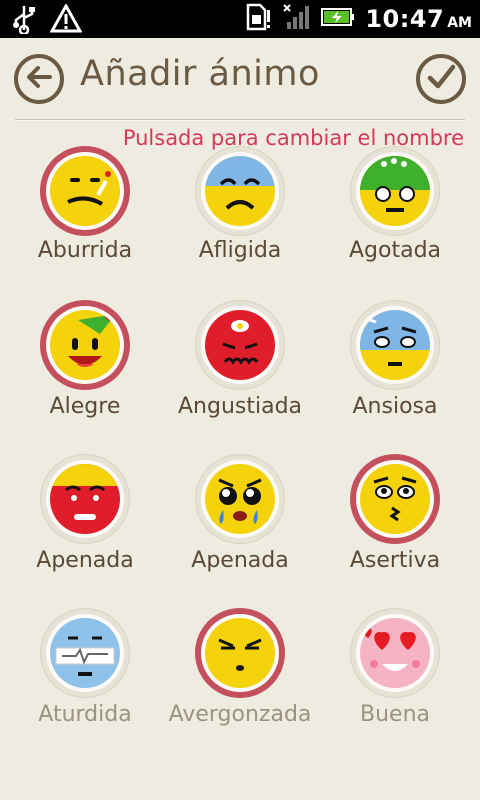  I want to click on dazed-face-icon, so click(85, 653).